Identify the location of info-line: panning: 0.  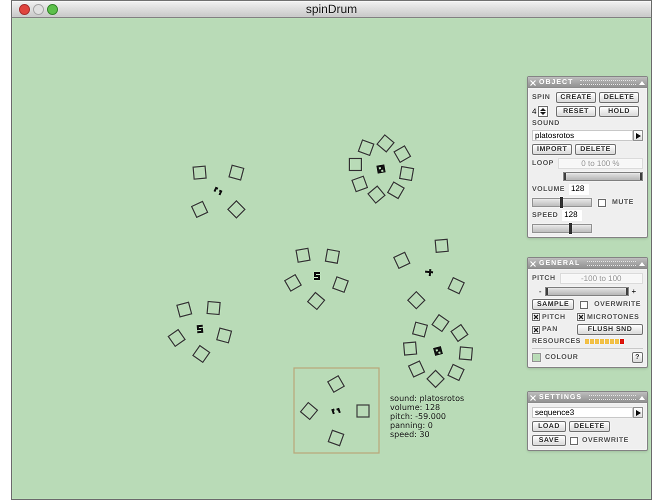
(412, 425).